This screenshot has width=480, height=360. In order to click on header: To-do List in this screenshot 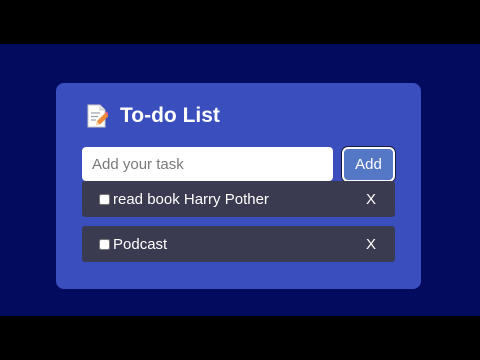, I will do `click(153, 116)`.